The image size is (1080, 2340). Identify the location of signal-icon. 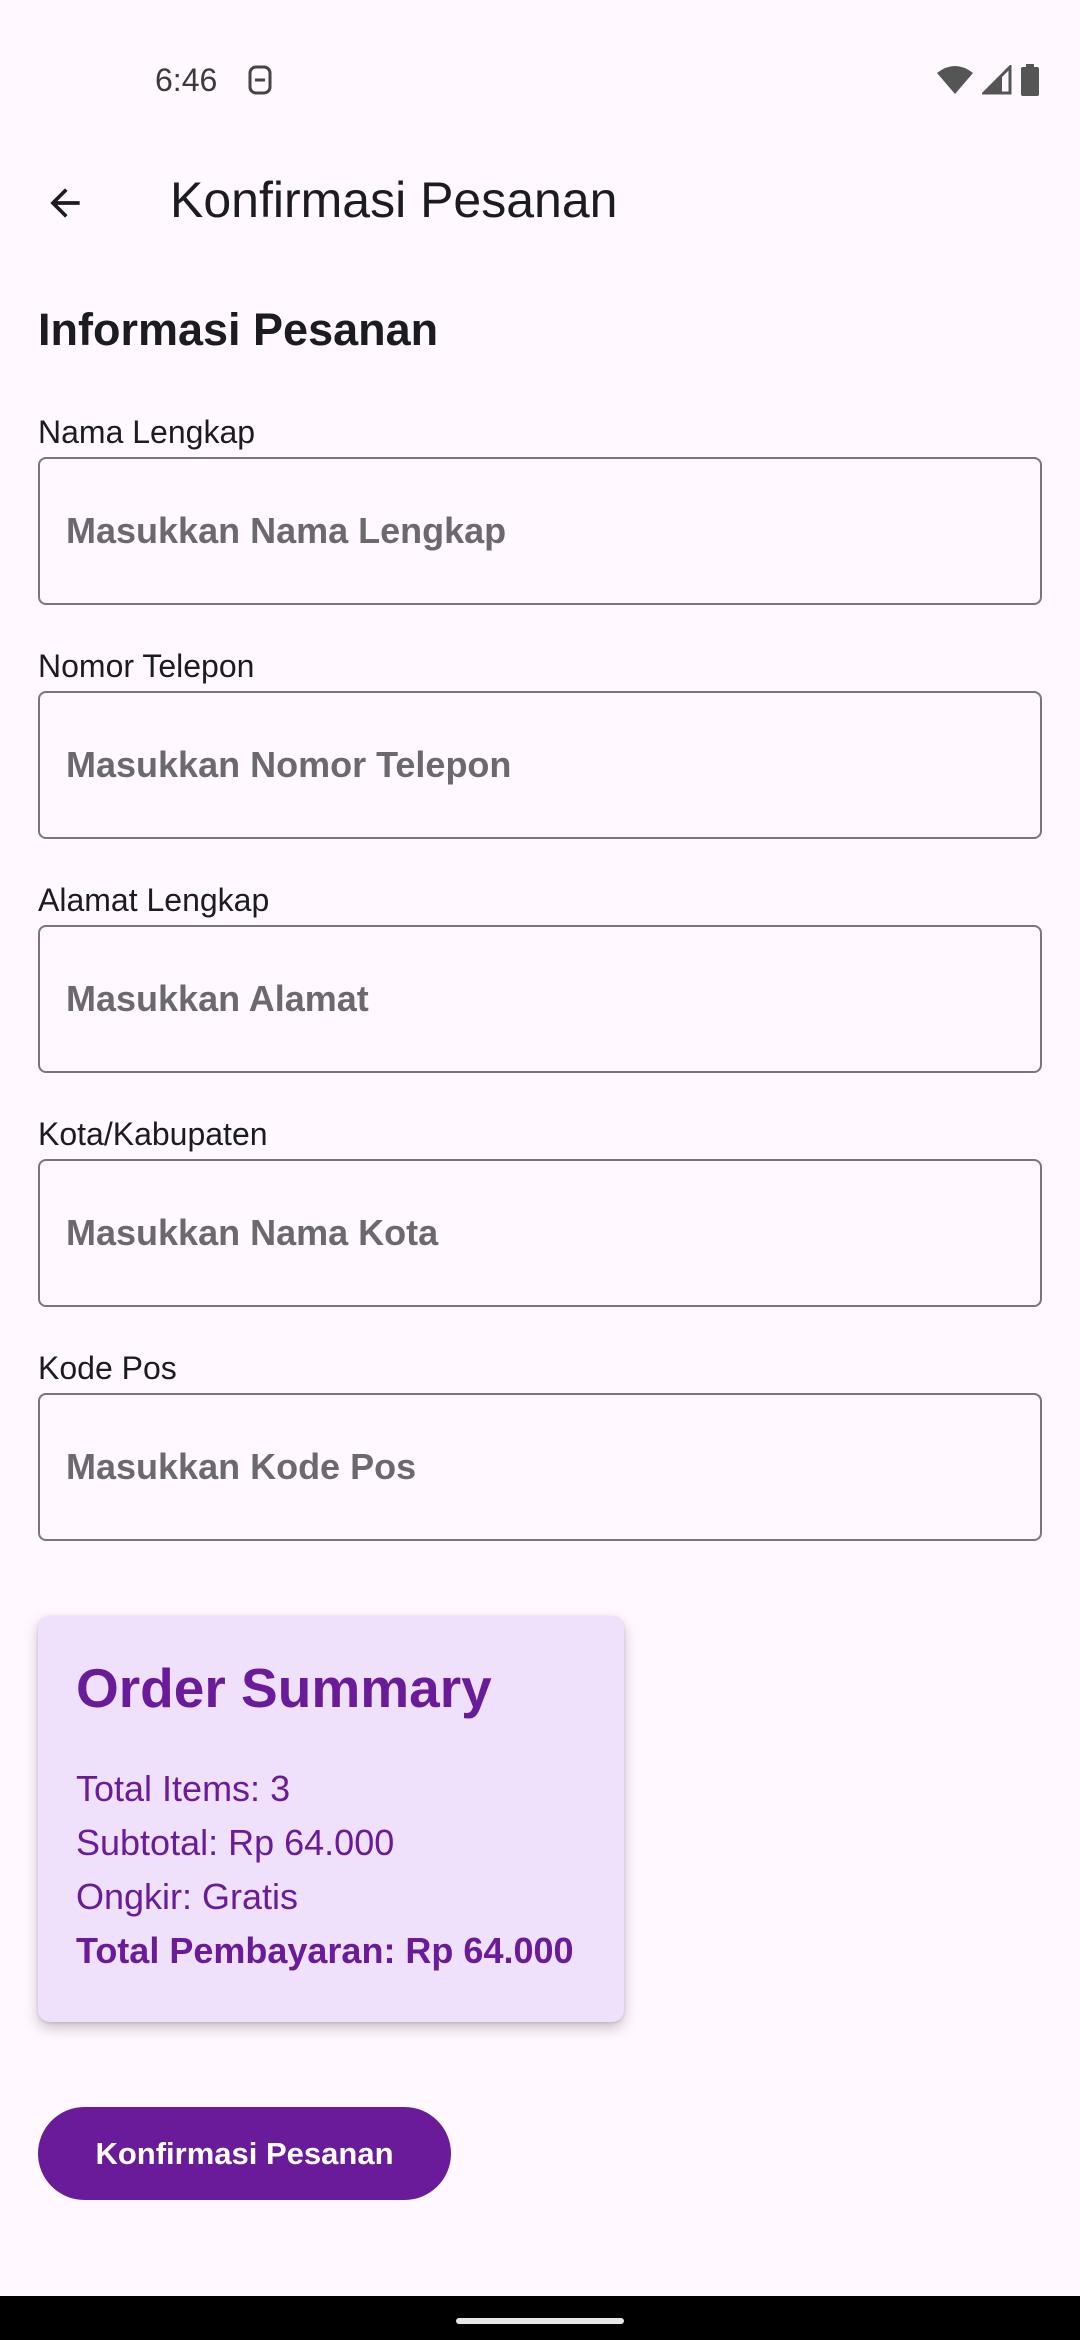
(996, 81).